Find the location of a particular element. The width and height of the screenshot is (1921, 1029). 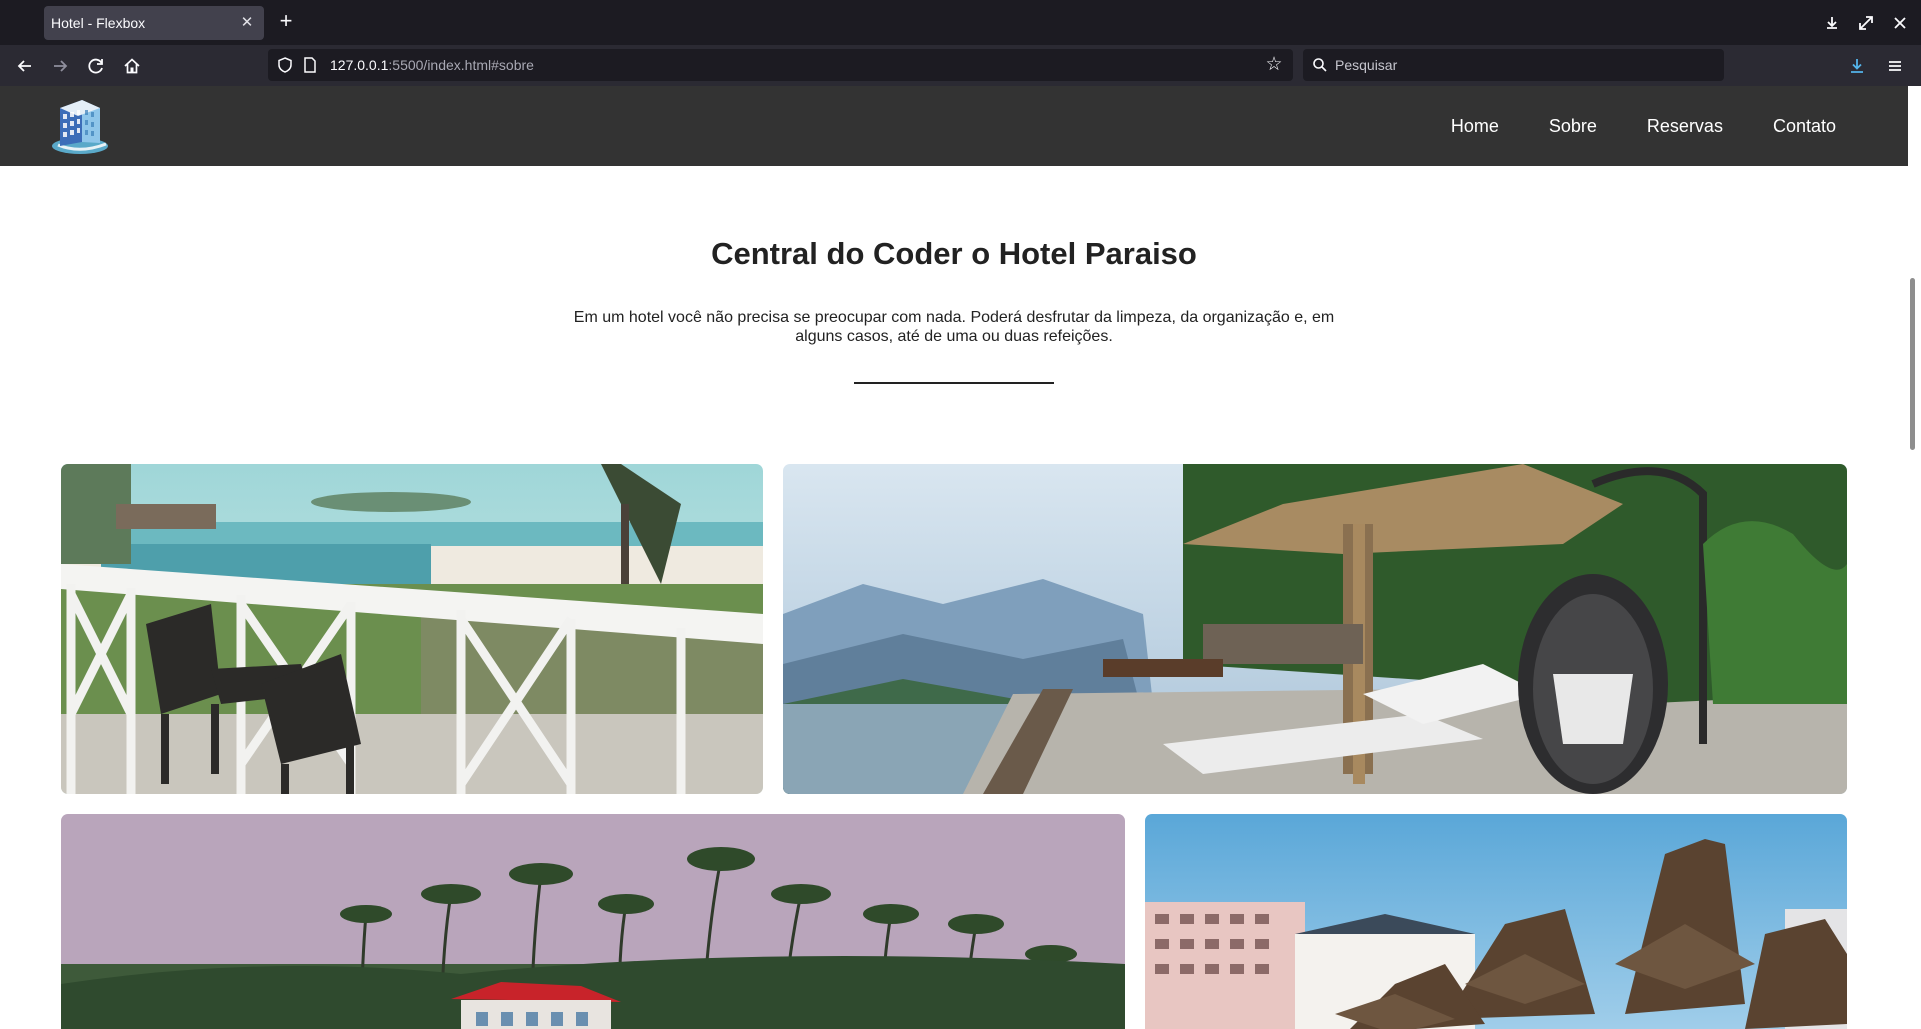

browser-tab-active: Hotel - Flexbox ✕ is located at coordinates (154, 23).